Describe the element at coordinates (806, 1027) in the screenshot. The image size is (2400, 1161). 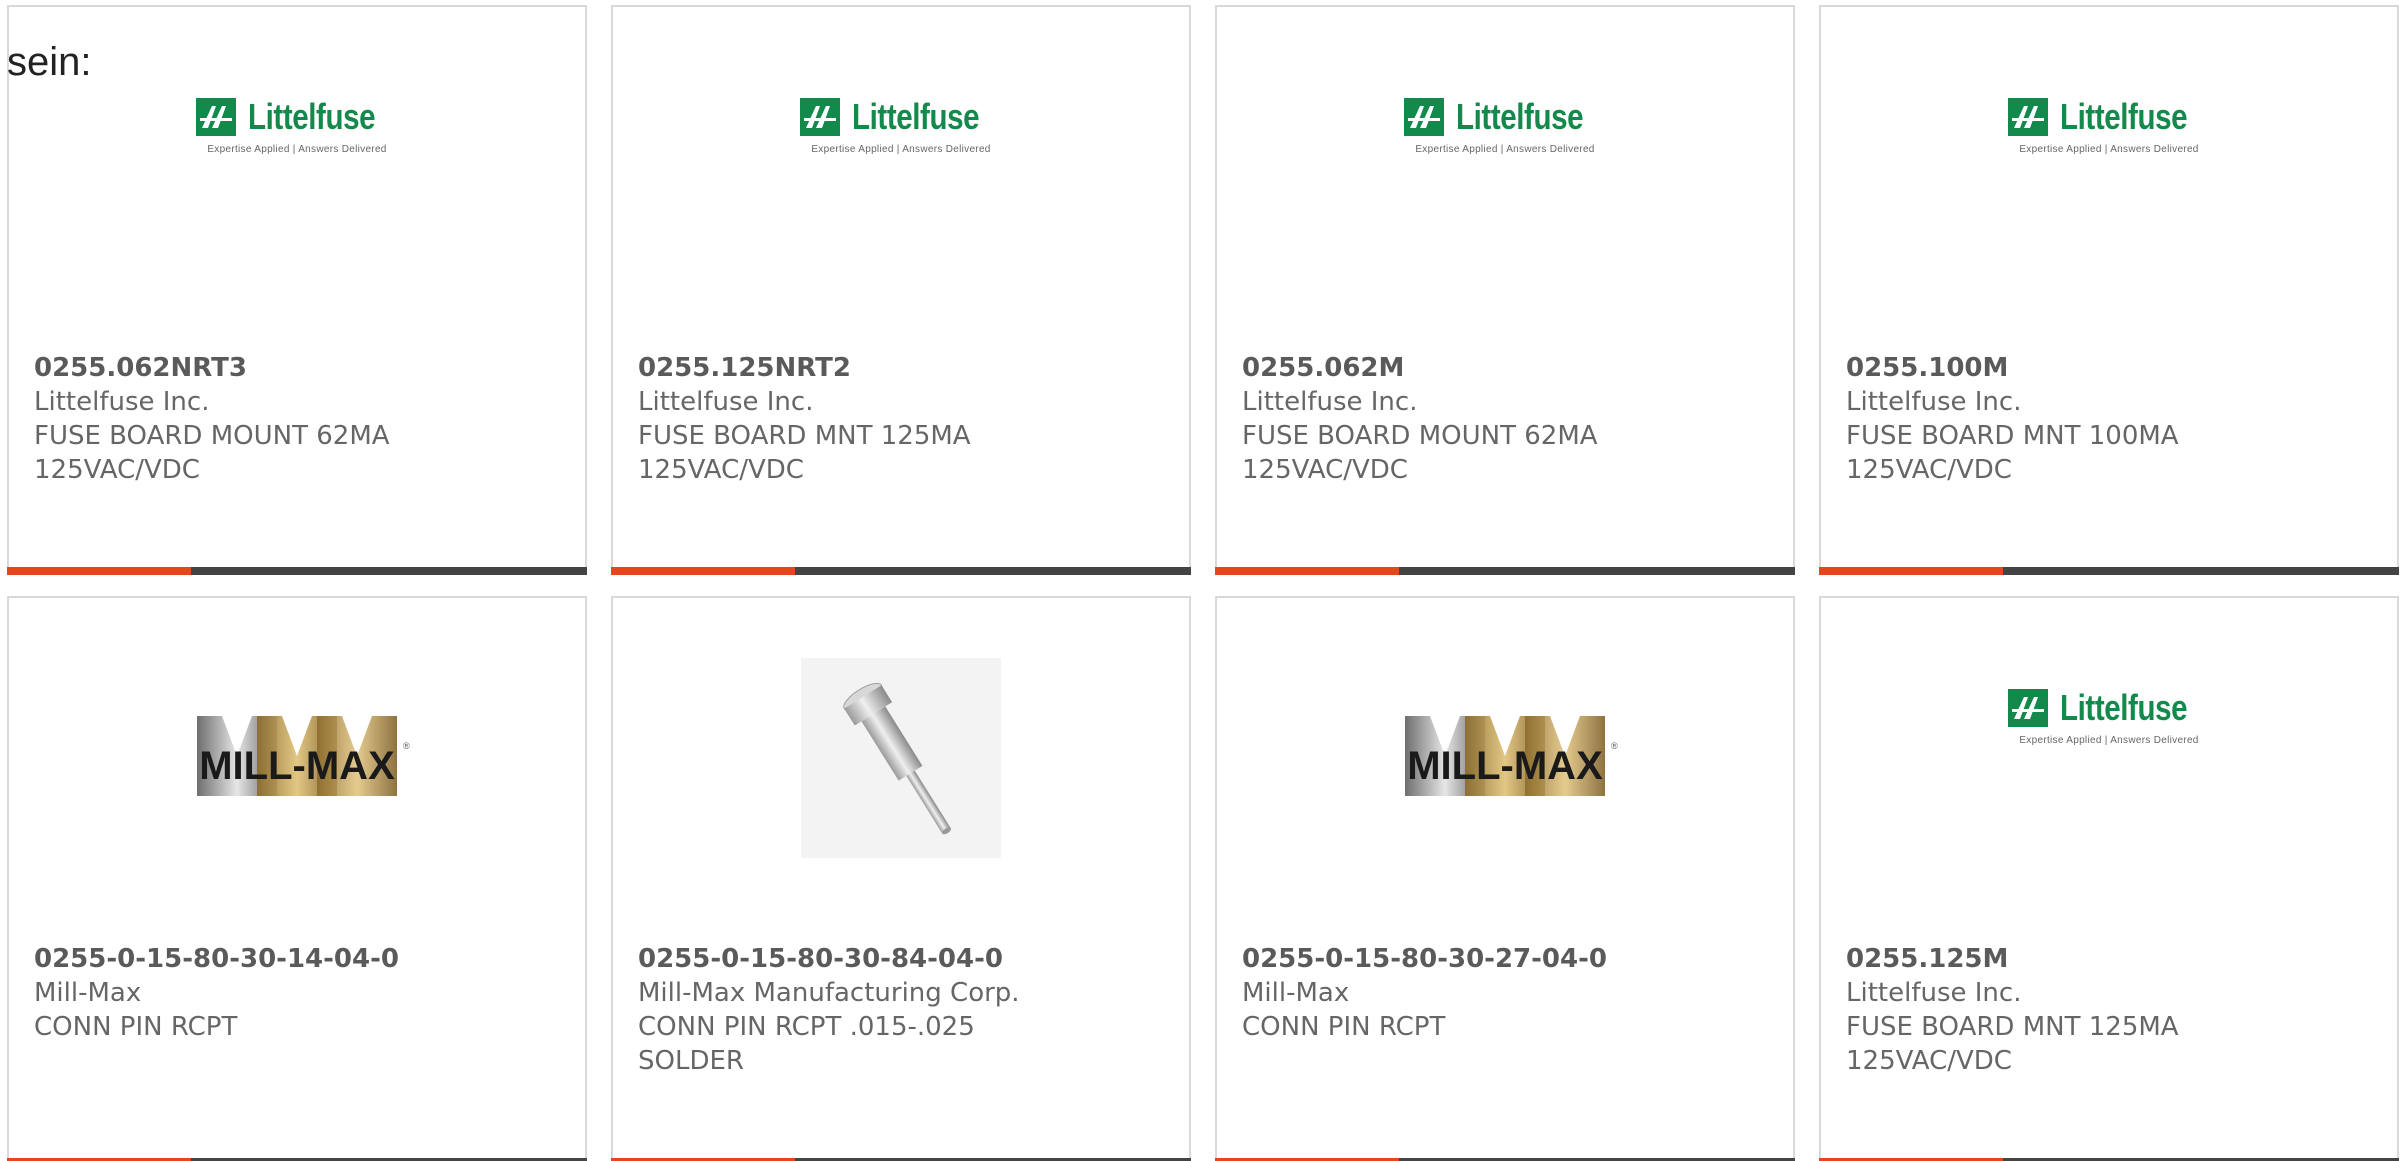
I see `description: CONN PIN RCPT .015-.025` at that location.